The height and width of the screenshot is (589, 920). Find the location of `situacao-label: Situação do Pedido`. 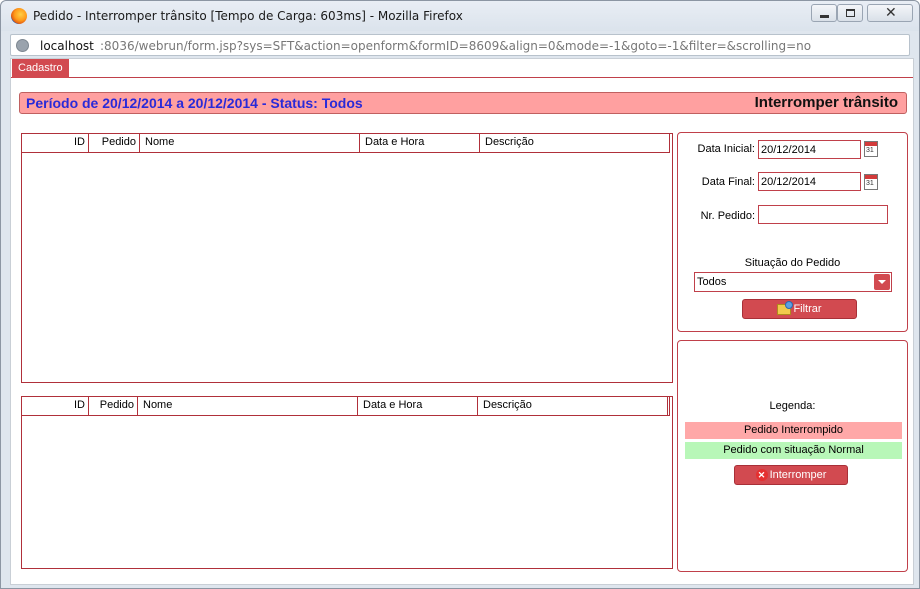

situacao-label: Situação do Pedido is located at coordinates (792, 263).